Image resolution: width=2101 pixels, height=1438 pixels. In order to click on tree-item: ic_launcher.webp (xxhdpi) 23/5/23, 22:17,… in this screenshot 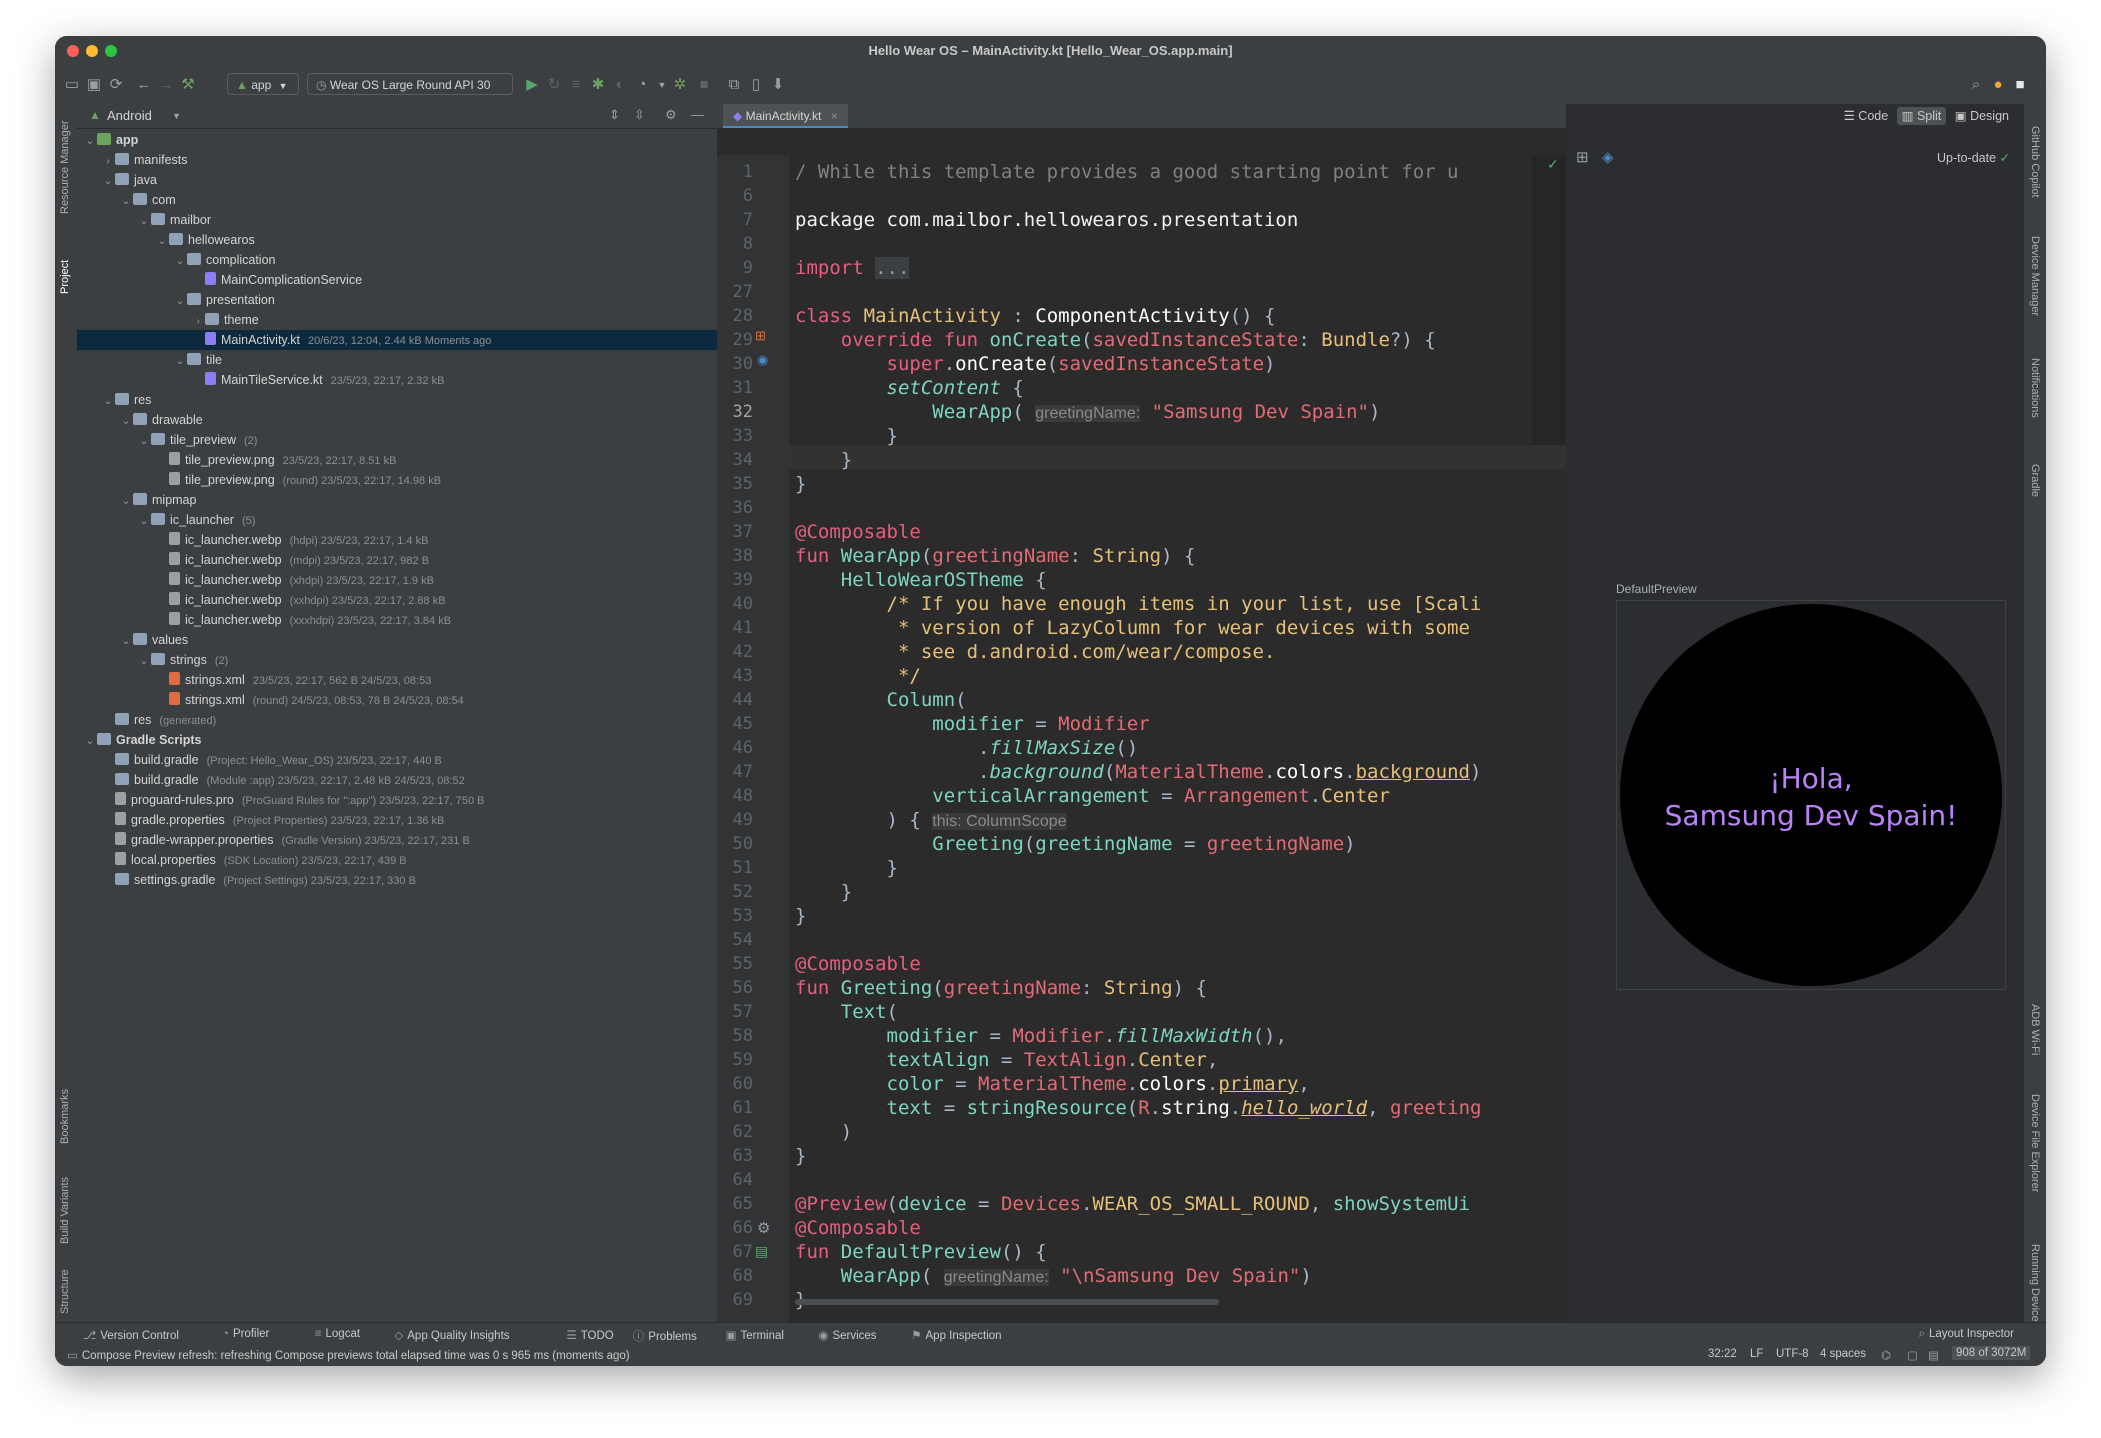, I will do `click(397, 600)`.